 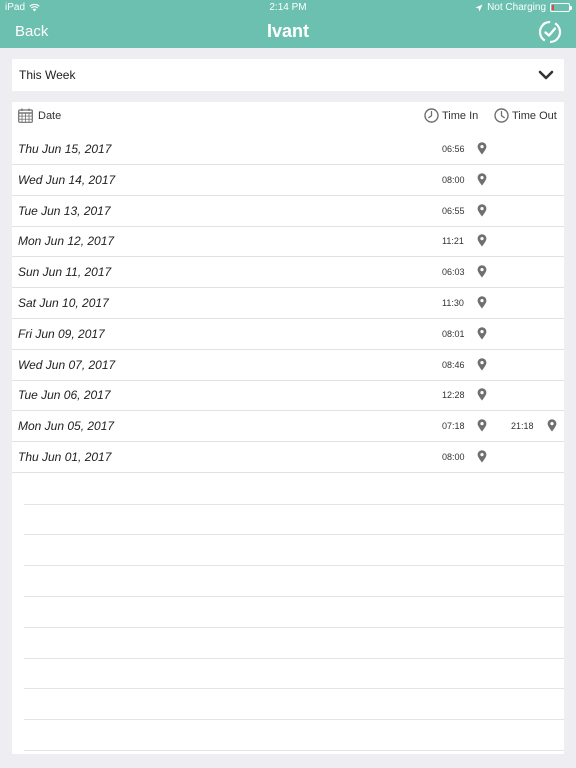 I want to click on row-date: Thu Jun 01, 2017, so click(x=65, y=457).